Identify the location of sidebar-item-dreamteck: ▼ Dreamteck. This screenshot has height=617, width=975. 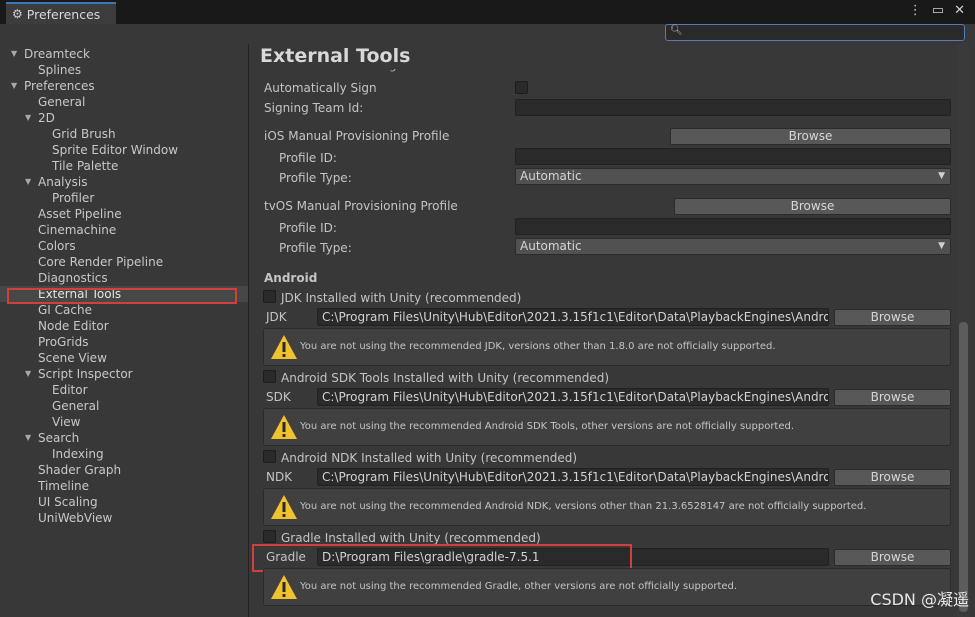
(124, 54).